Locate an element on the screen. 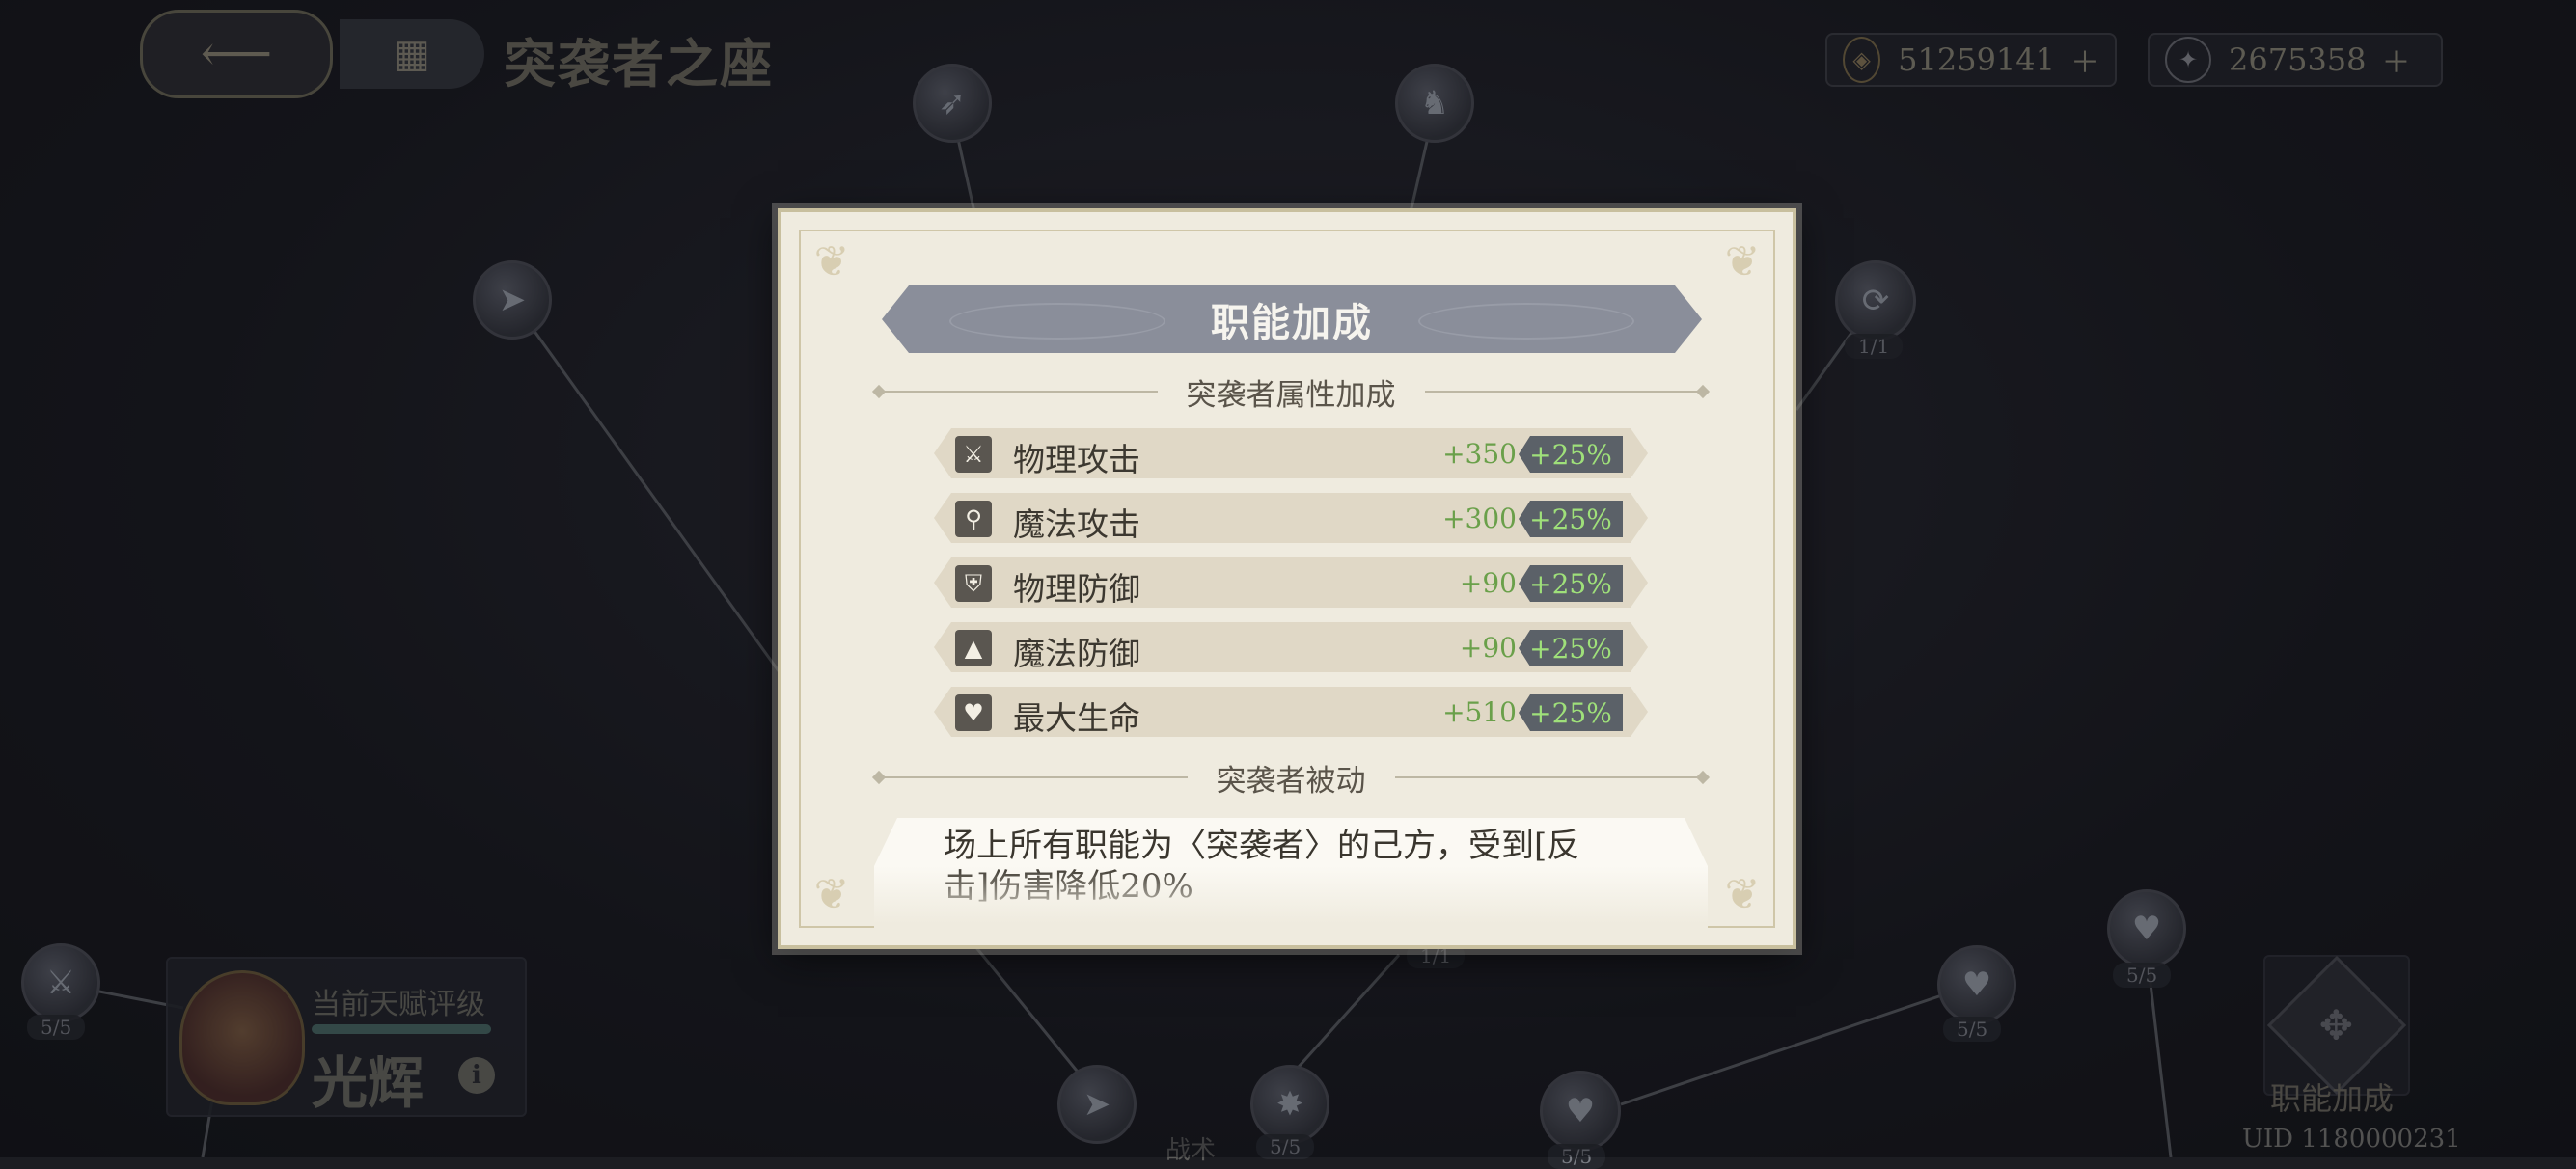 Image resolution: width=2576 pixels, height=1169 pixels. stat-row: ⚲ 魔法攻击 +300 +25% is located at coordinates (1291, 518).